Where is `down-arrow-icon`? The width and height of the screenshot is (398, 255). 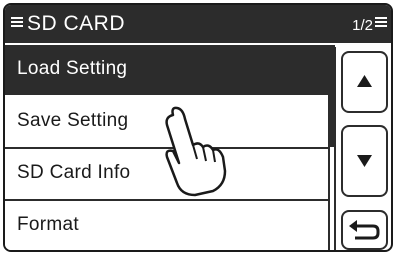 down-arrow-icon is located at coordinates (364, 161).